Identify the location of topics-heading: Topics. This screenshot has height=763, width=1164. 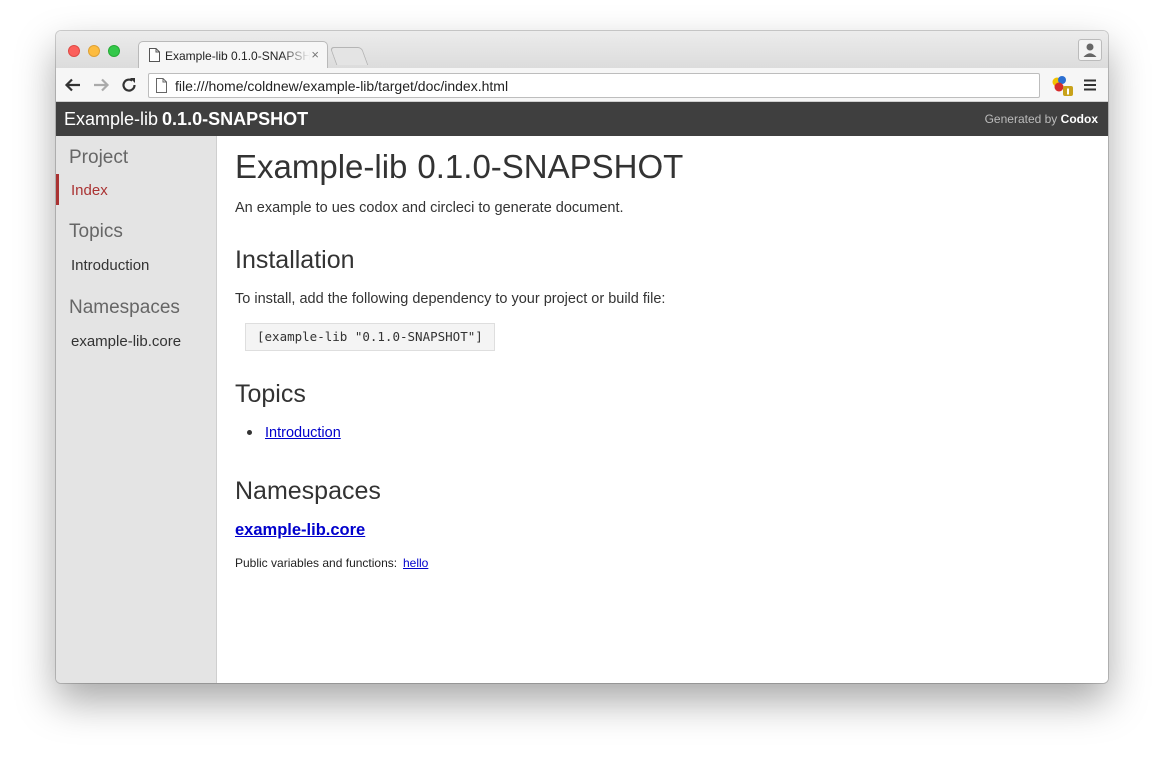
(270, 394).